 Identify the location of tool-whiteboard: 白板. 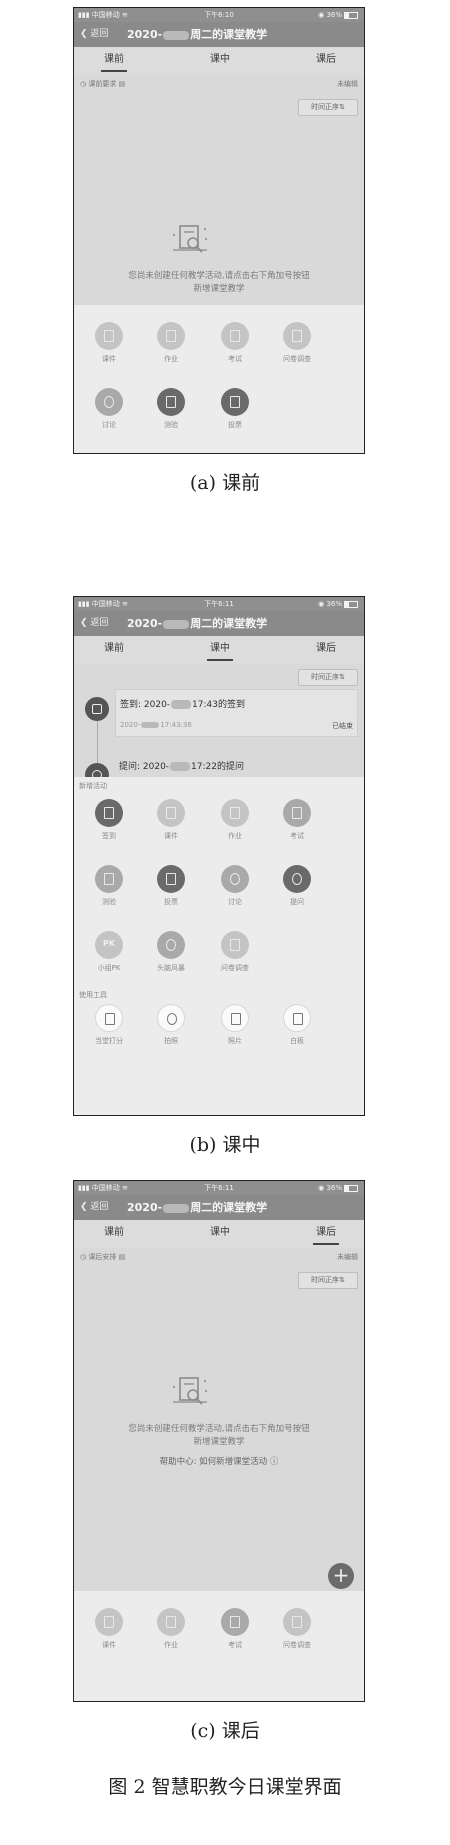
(297, 1025).